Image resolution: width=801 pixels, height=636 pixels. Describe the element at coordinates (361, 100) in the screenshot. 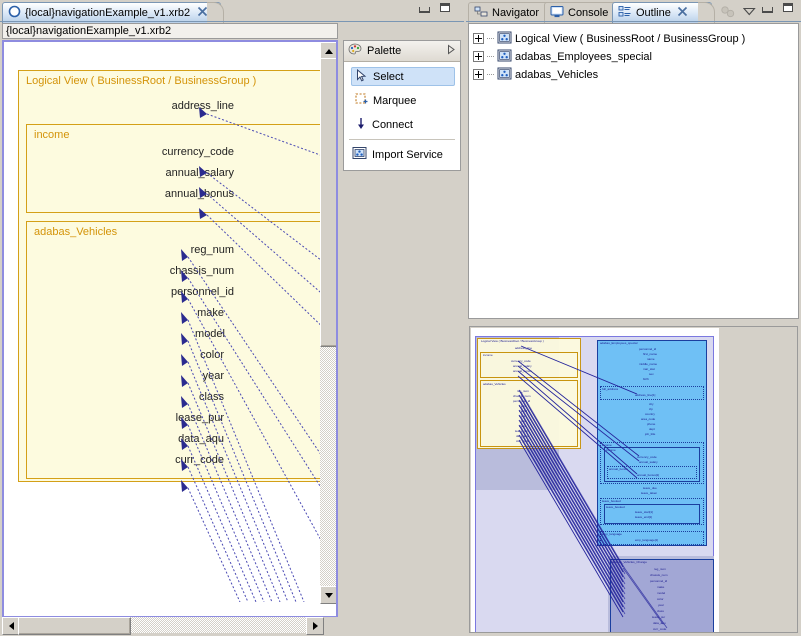

I see `marquee-icon` at that location.